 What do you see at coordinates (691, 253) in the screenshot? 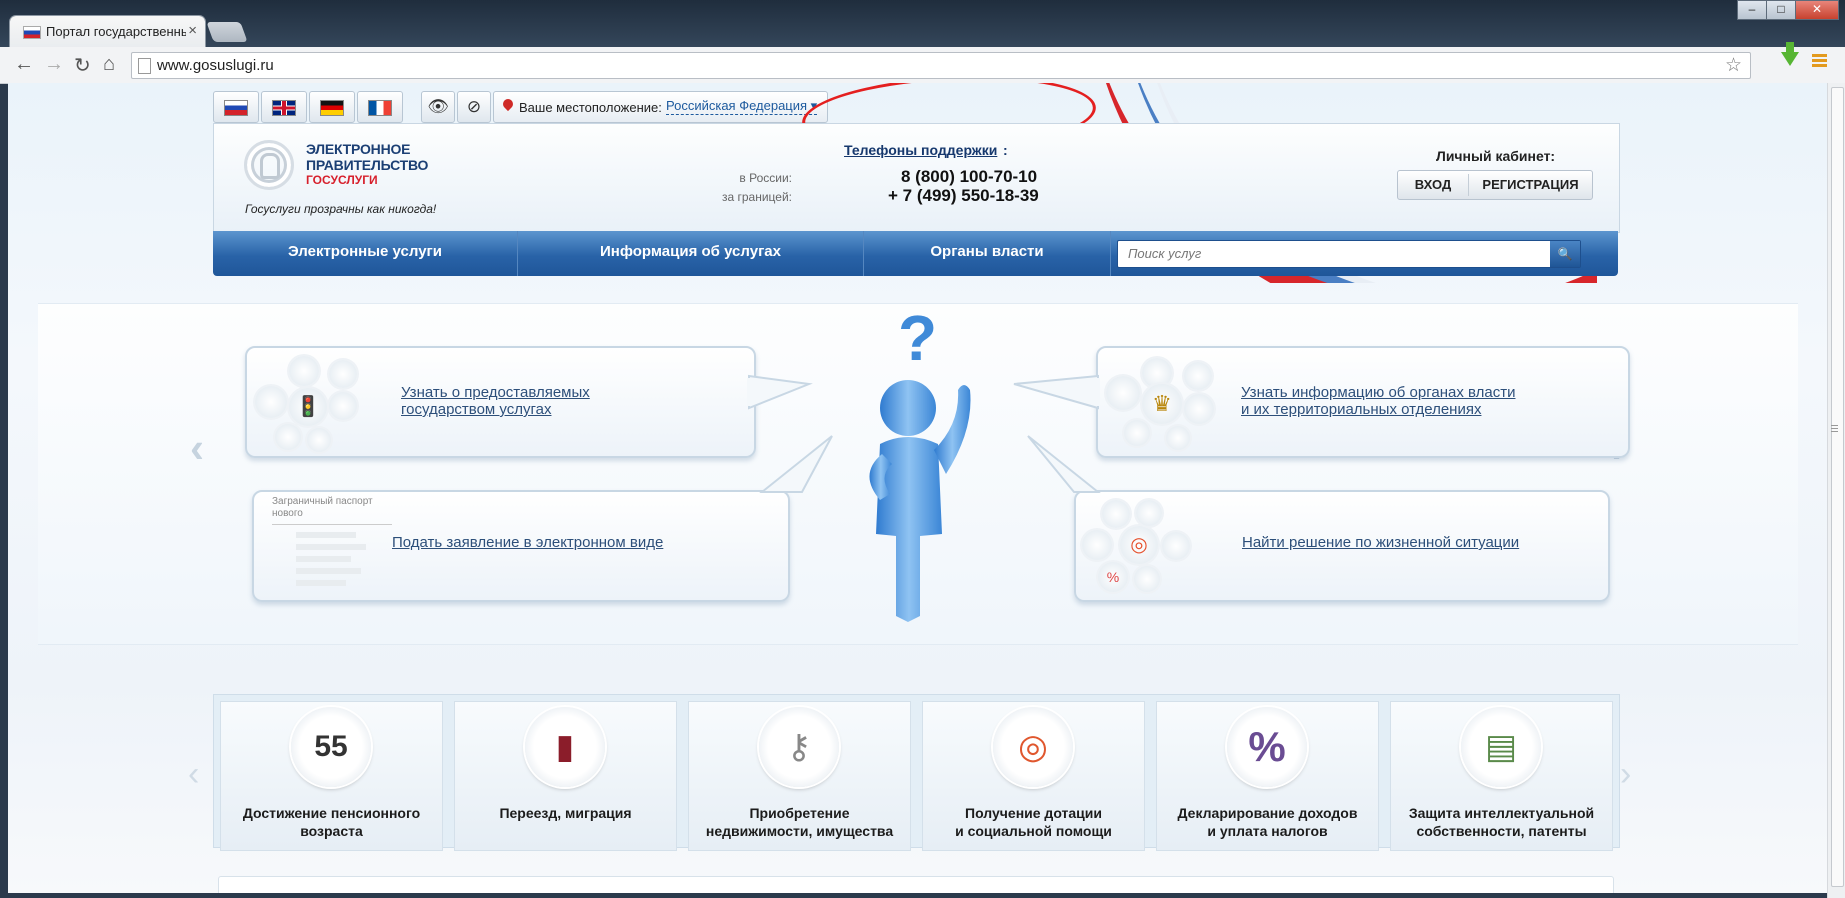
I see `nav-service-info: Информация об услугах` at bounding box center [691, 253].